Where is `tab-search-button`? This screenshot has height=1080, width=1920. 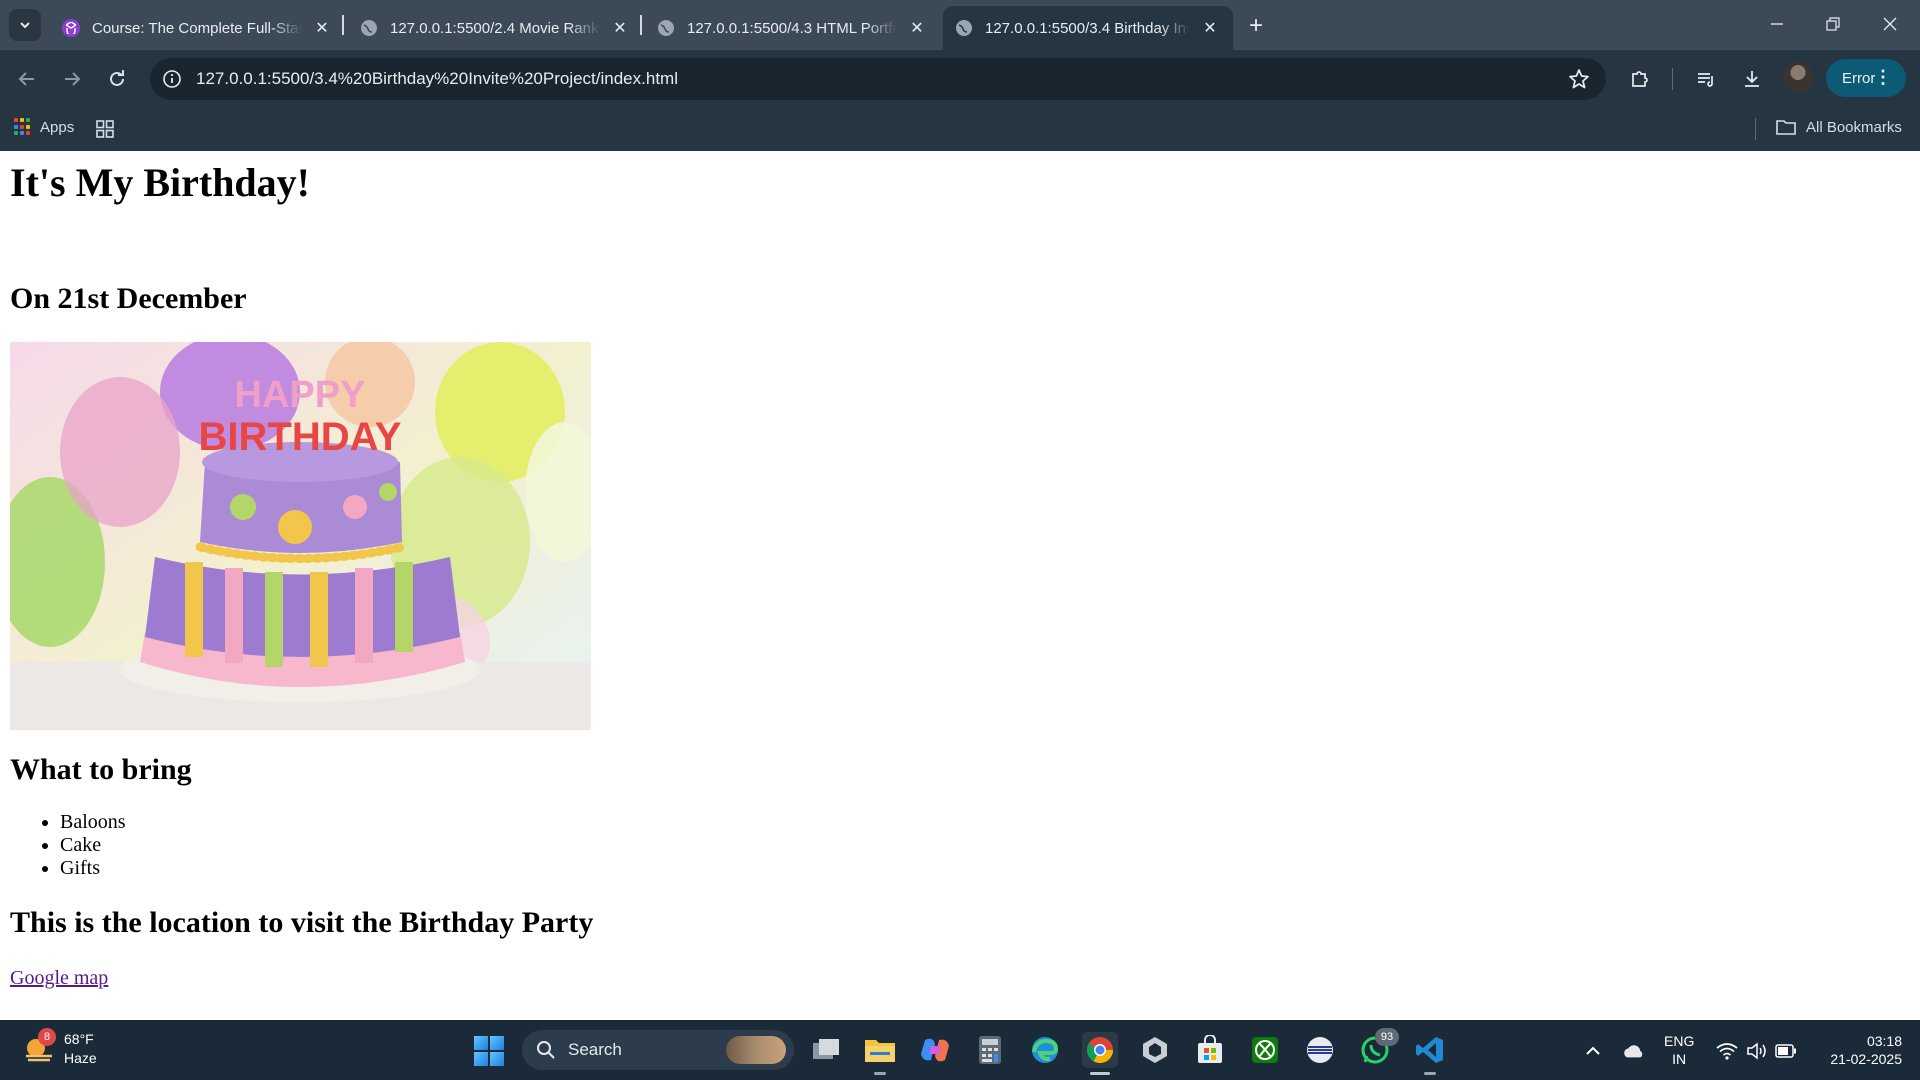 tab-search-button is located at coordinates (25, 25).